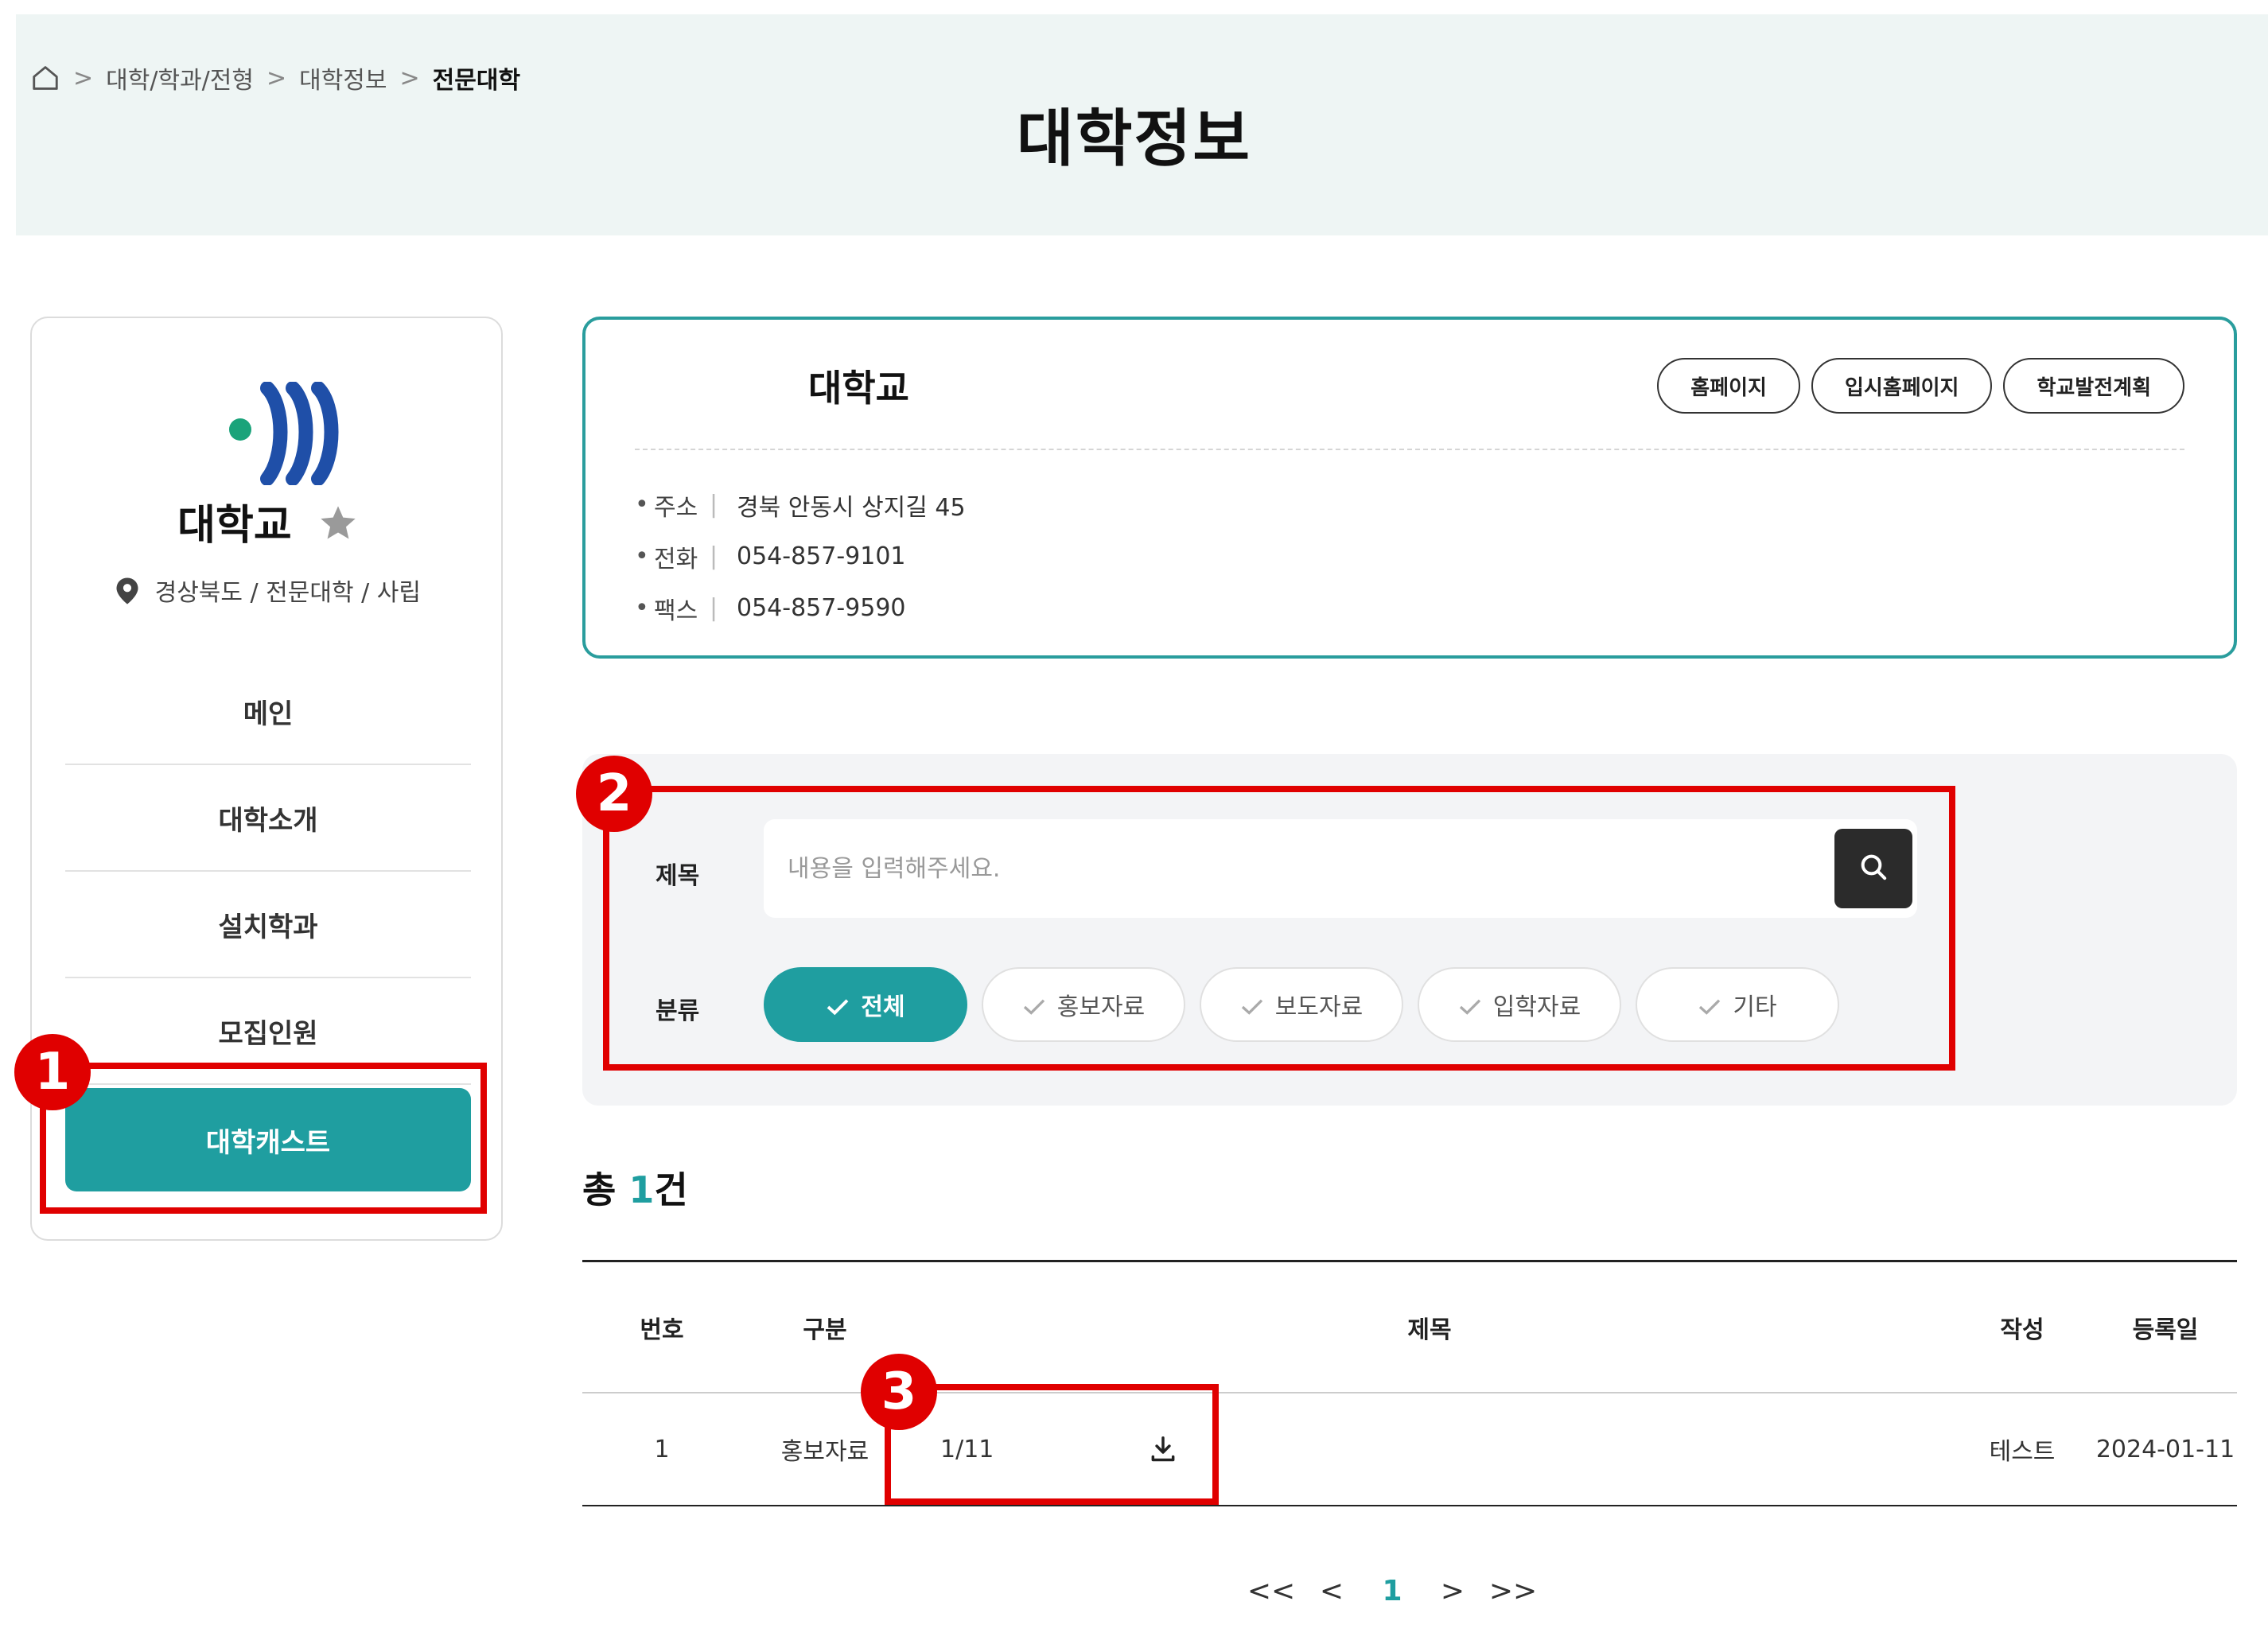  I want to click on university-meta-text: 경상북도 / 전문대학 / 사립, so click(287, 593).